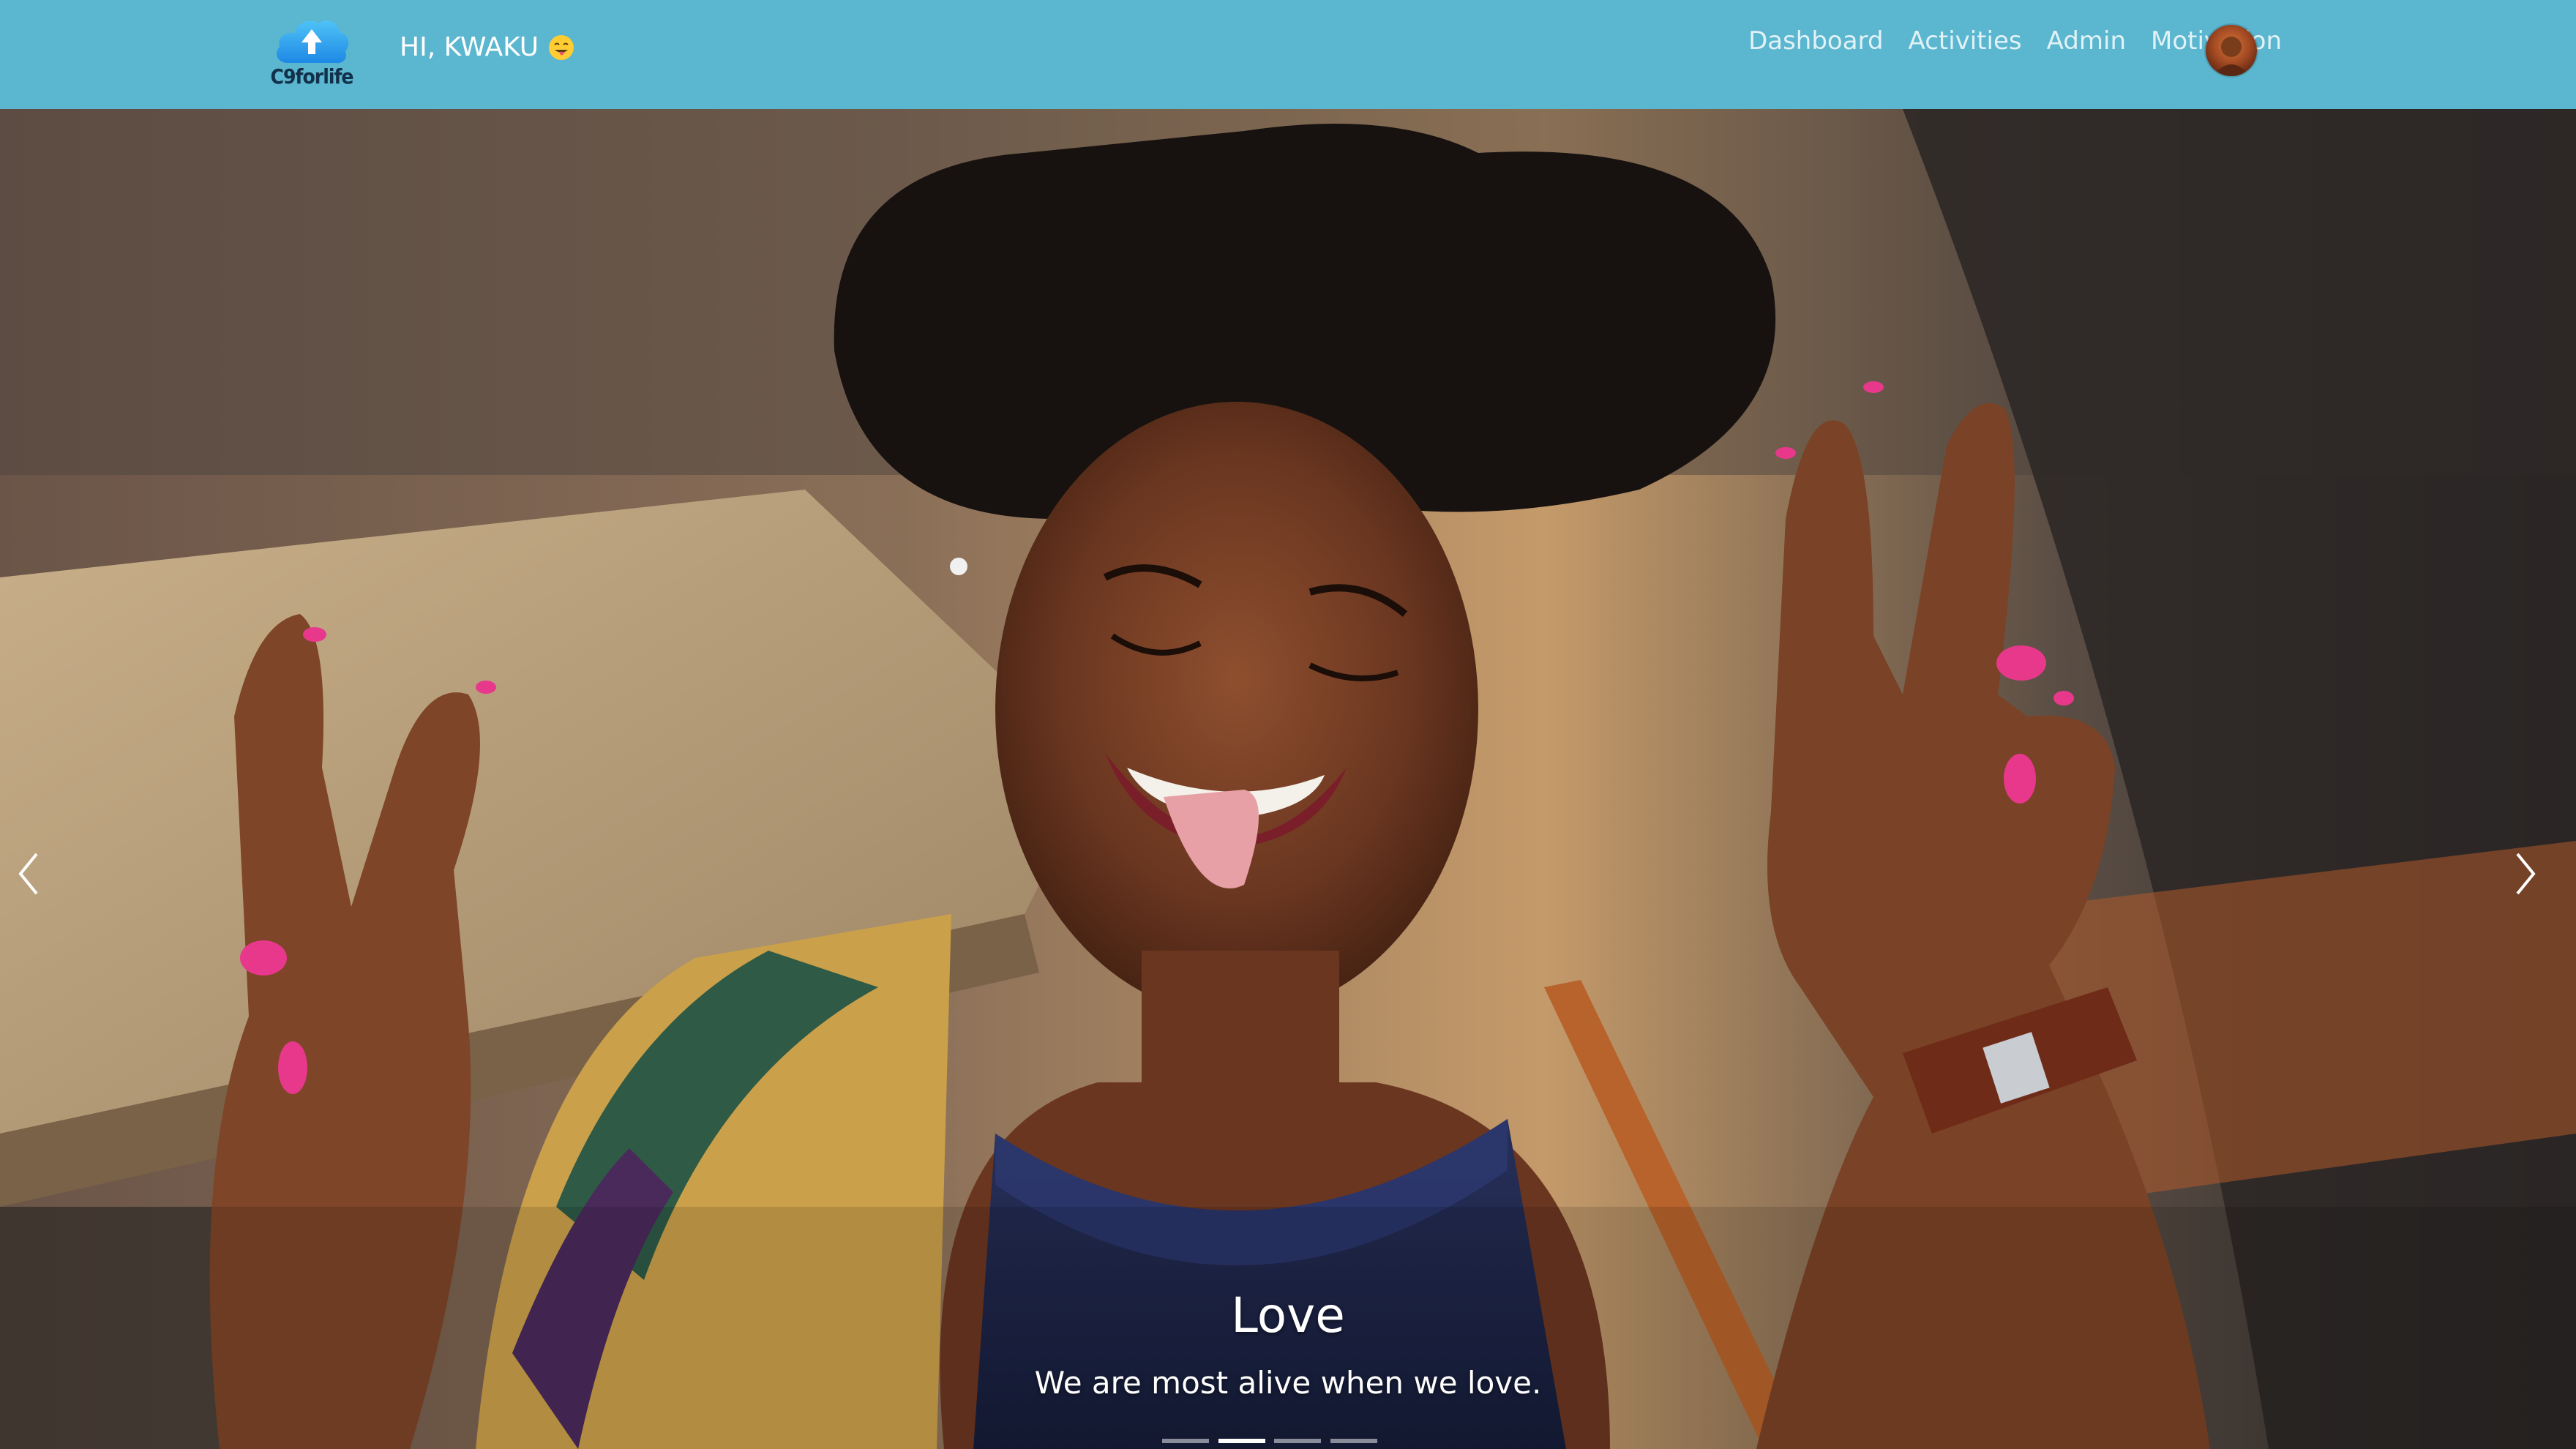 Image resolution: width=2576 pixels, height=1449 pixels. I want to click on cloud-upload-icon, so click(313, 42).